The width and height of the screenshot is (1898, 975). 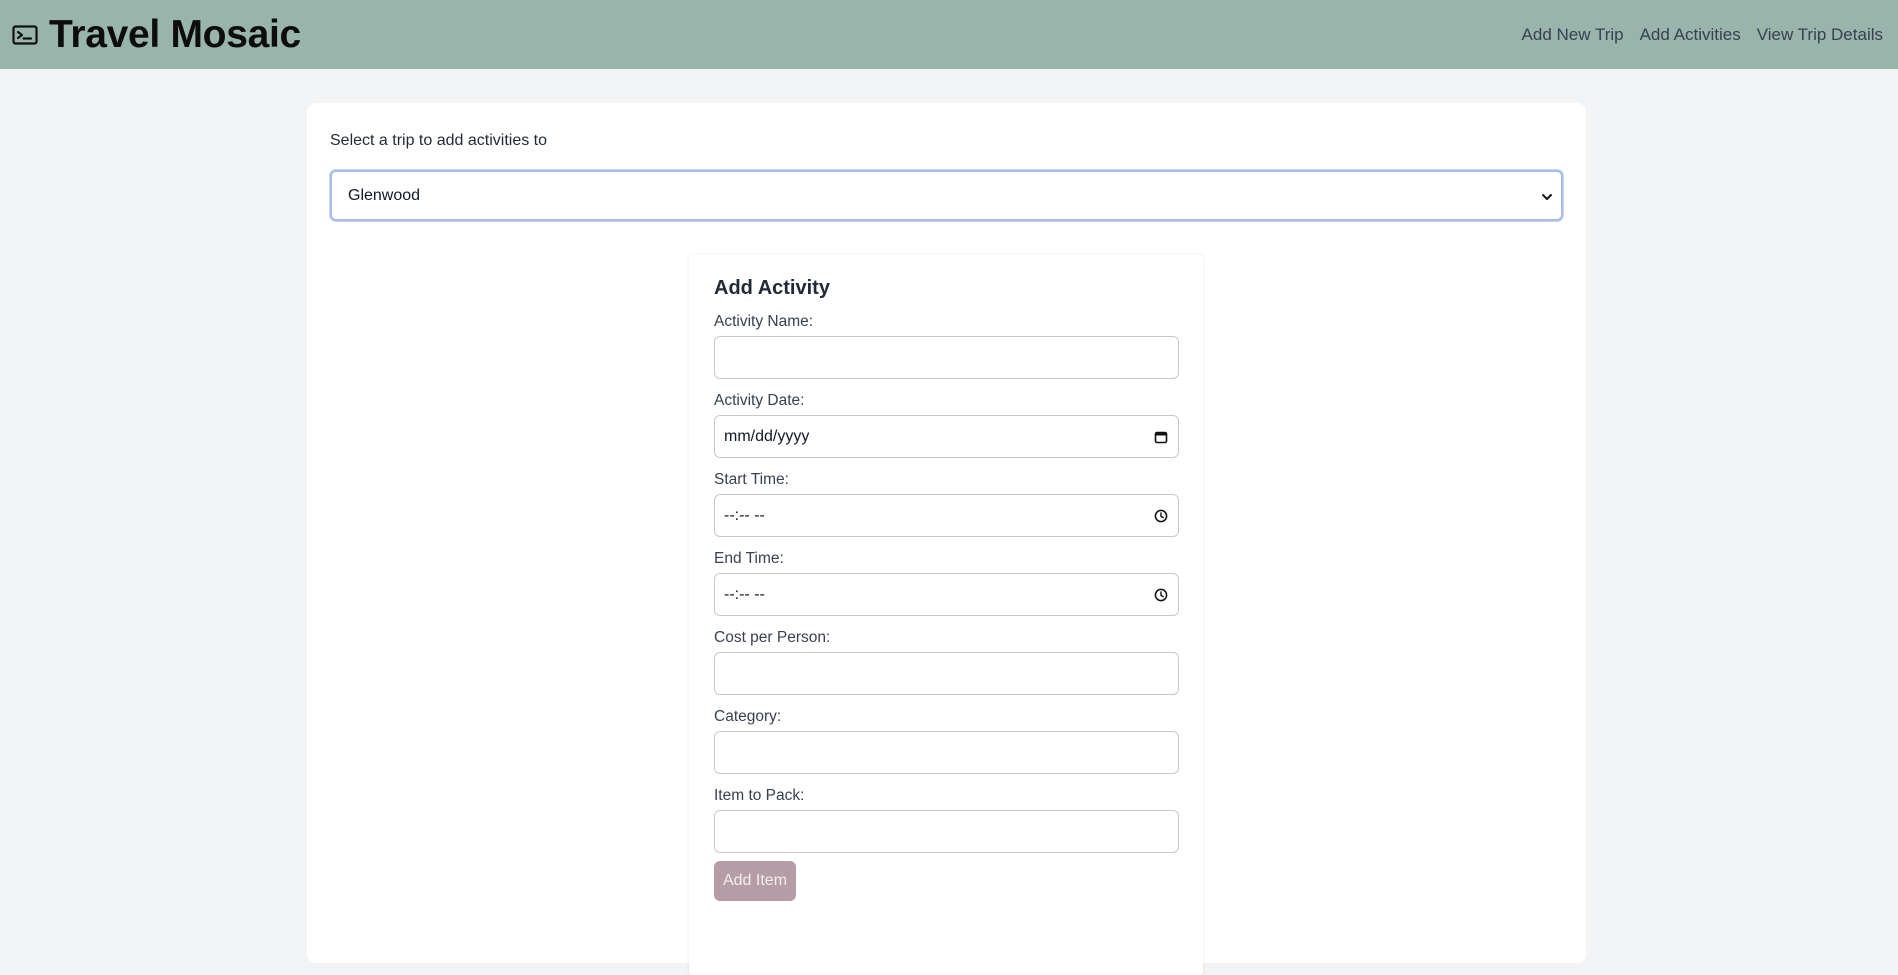 I want to click on add-item-button: Add Item, so click(x=755, y=881).